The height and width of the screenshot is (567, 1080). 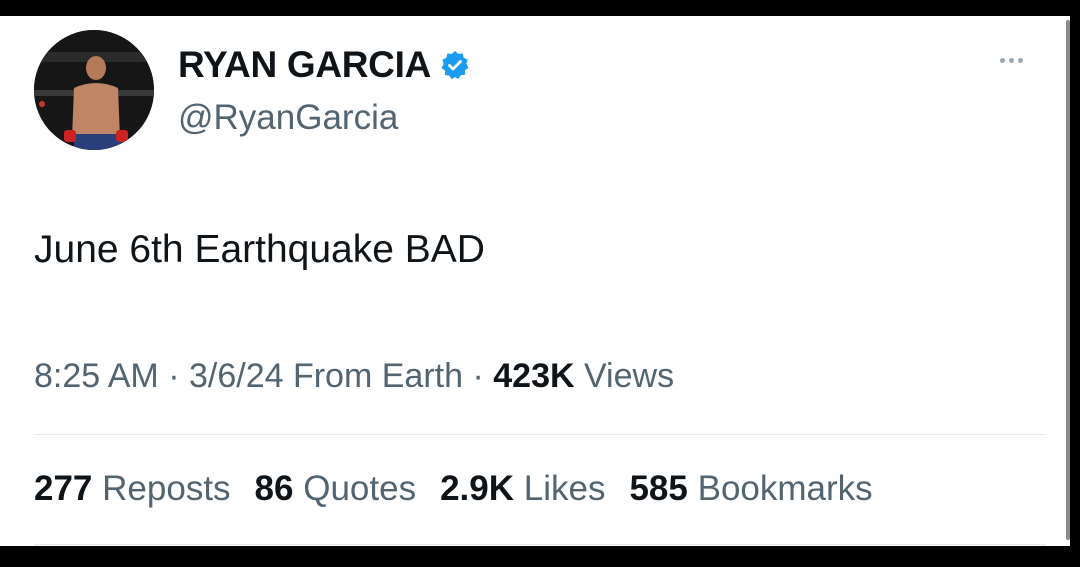 What do you see at coordinates (63, 488) in the screenshot?
I see `reposts-count: 277` at bounding box center [63, 488].